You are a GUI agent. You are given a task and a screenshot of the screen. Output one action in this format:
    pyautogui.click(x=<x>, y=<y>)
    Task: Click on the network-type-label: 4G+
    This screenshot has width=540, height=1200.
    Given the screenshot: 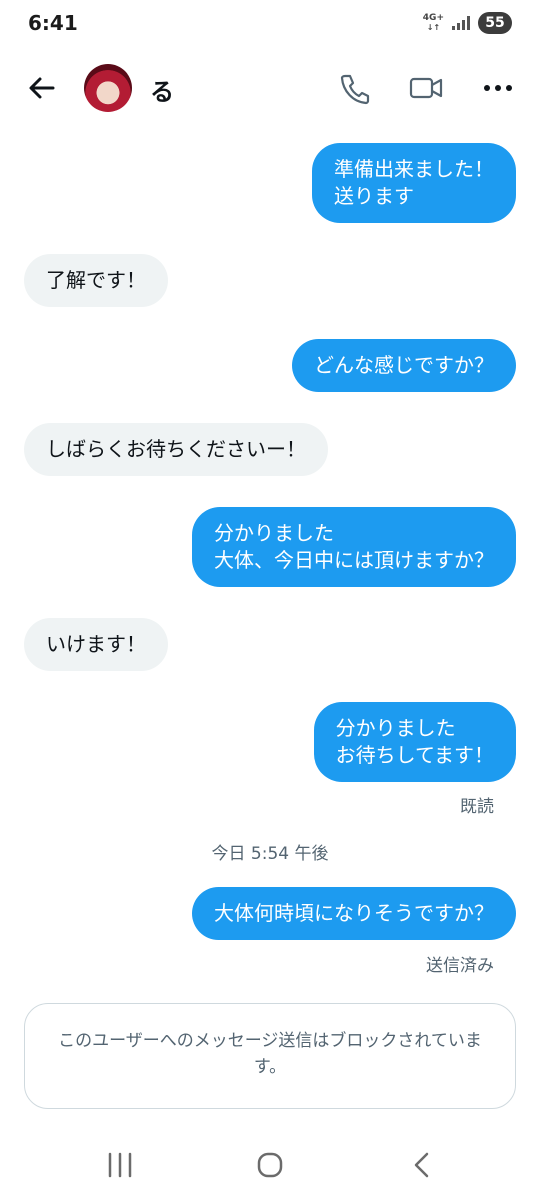 What is the action you would take?
    pyautogui.click(x=433, y=18)
    